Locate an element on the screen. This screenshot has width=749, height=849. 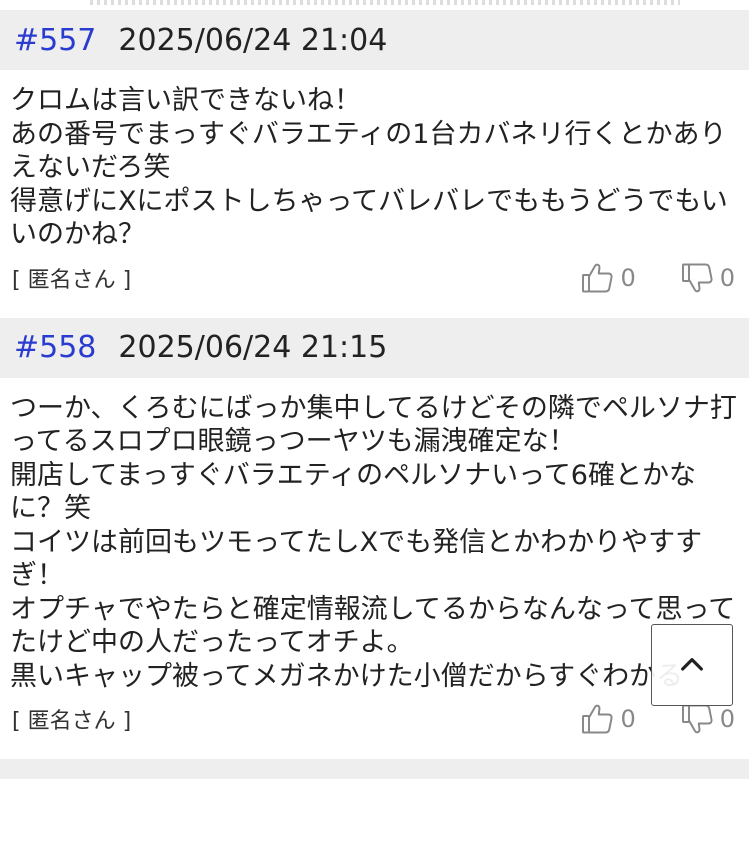
top-image-strip is located at coordinates (374, 5).